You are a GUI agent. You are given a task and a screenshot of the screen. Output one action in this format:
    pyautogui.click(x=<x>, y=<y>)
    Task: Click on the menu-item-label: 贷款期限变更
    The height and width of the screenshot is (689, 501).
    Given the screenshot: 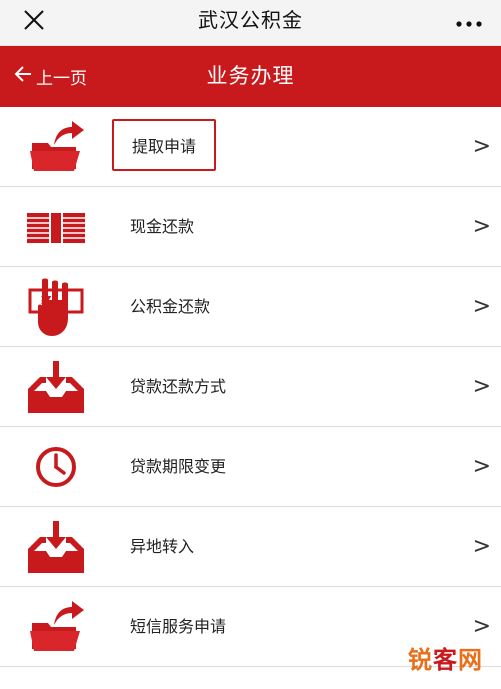 What is the action you would take?
    pyautogui.click(x=178, y=466)
    